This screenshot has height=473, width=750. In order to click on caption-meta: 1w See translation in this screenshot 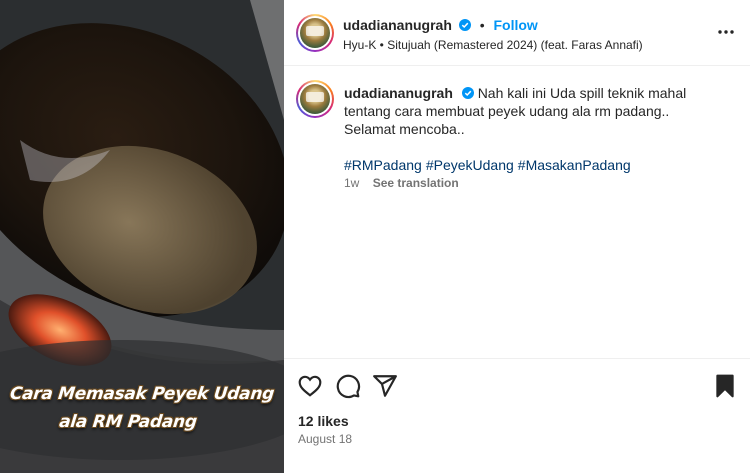, I will do `click(401, 183)`.